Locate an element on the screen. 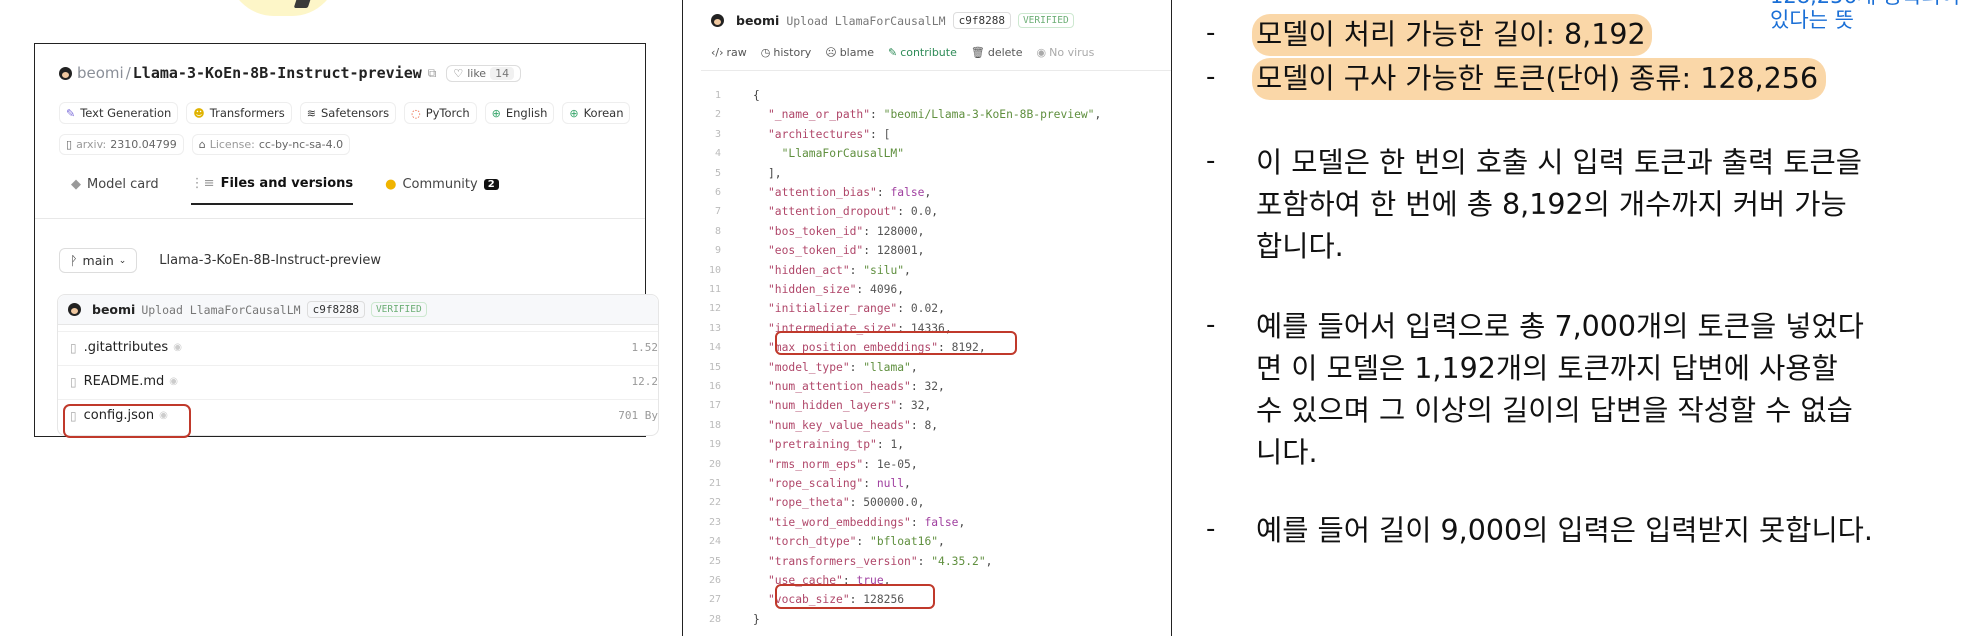  divider is located at coordinates (936, 70).